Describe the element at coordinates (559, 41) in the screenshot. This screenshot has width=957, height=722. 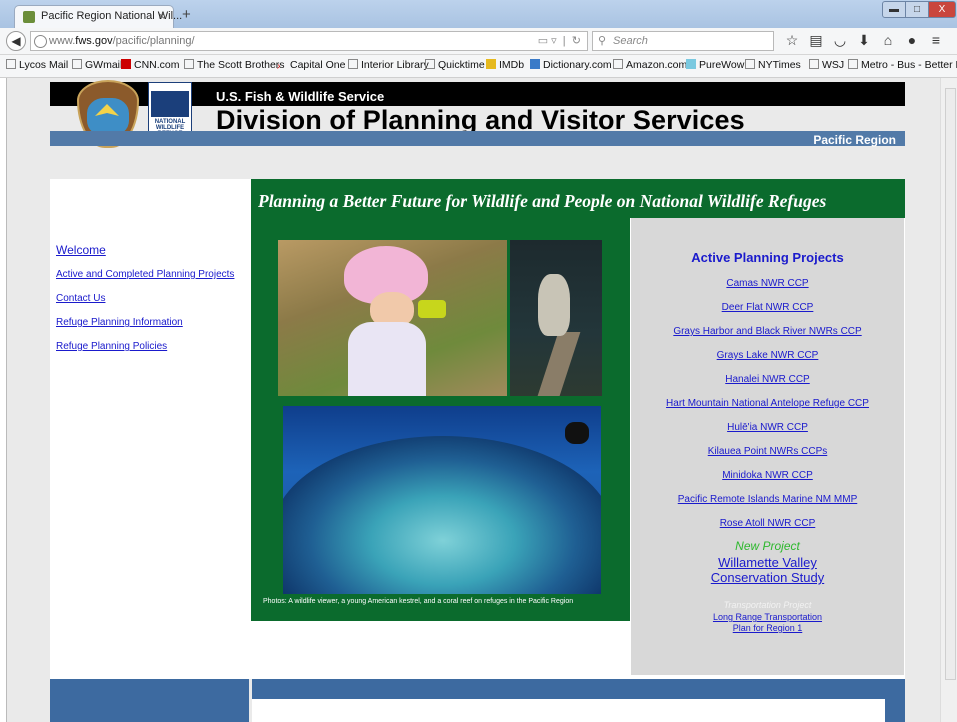
I see `reader-reload-icons: ▭ ▿ | ↻` at that location.